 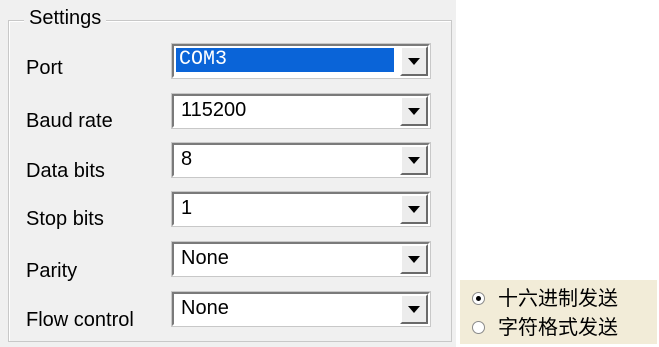 I want to click on data-bits-label: Data bits, so click(x=65, y=171).